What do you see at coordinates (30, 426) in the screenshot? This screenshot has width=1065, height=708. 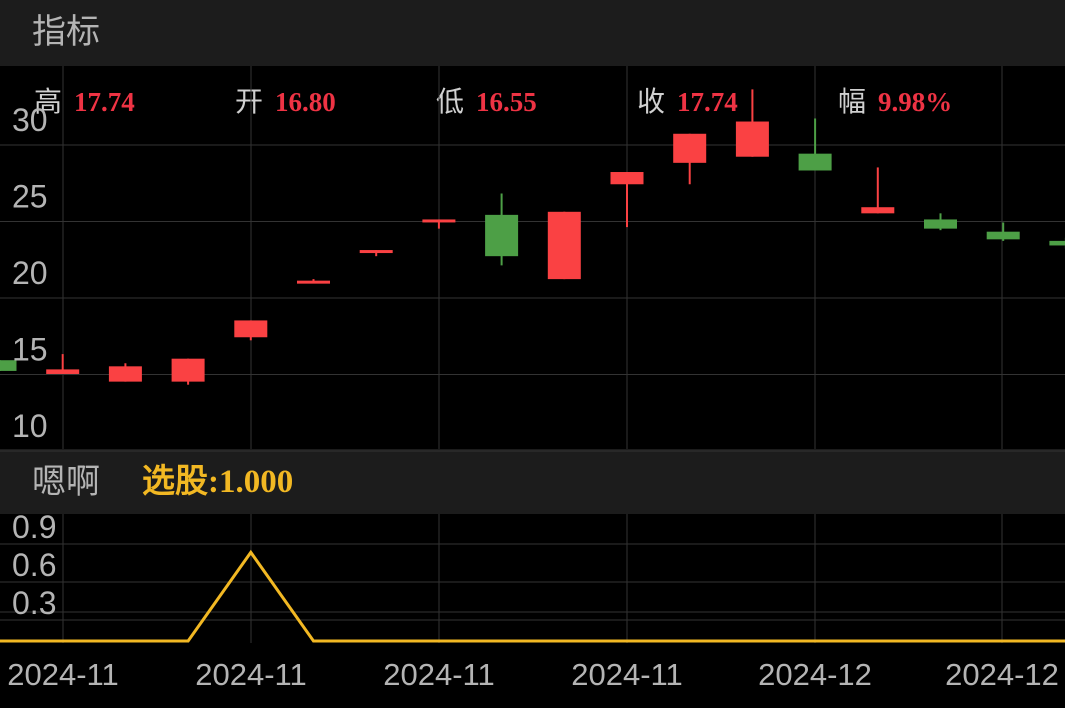 I see `price-axis-label: 10` at bounding box center [30, 426].